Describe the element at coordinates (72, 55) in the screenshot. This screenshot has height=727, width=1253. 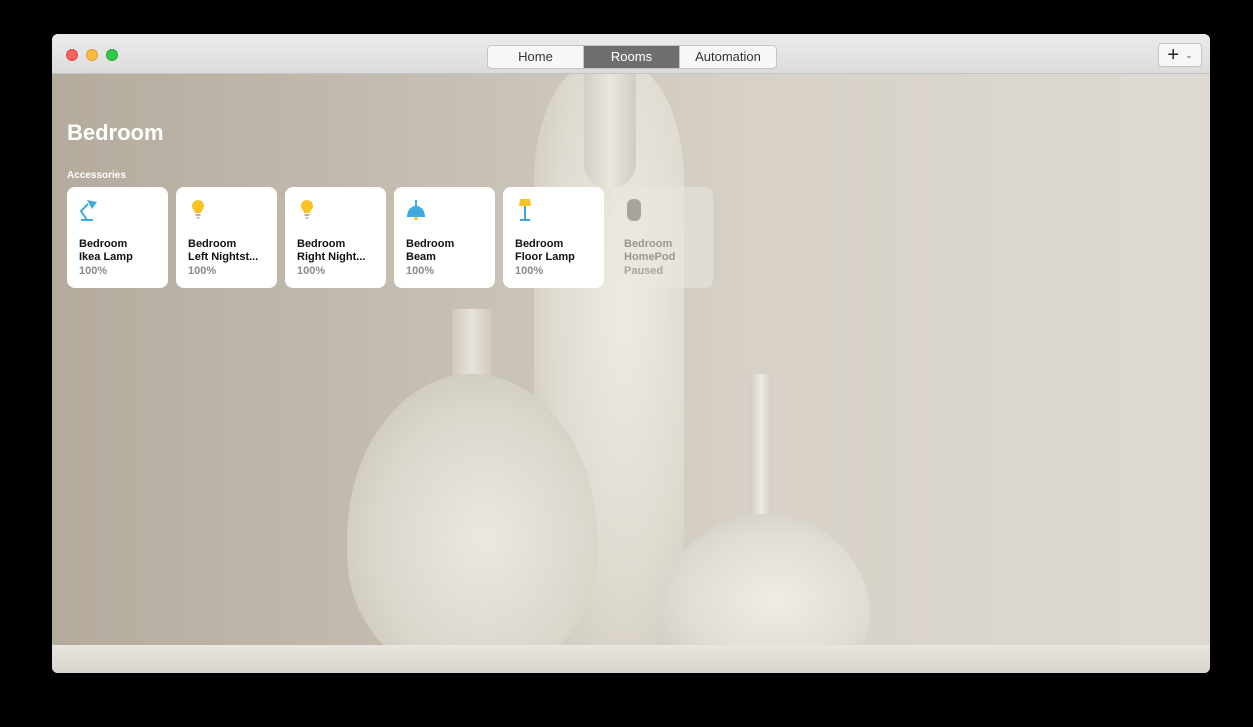
I see `close-window-button` at that location.